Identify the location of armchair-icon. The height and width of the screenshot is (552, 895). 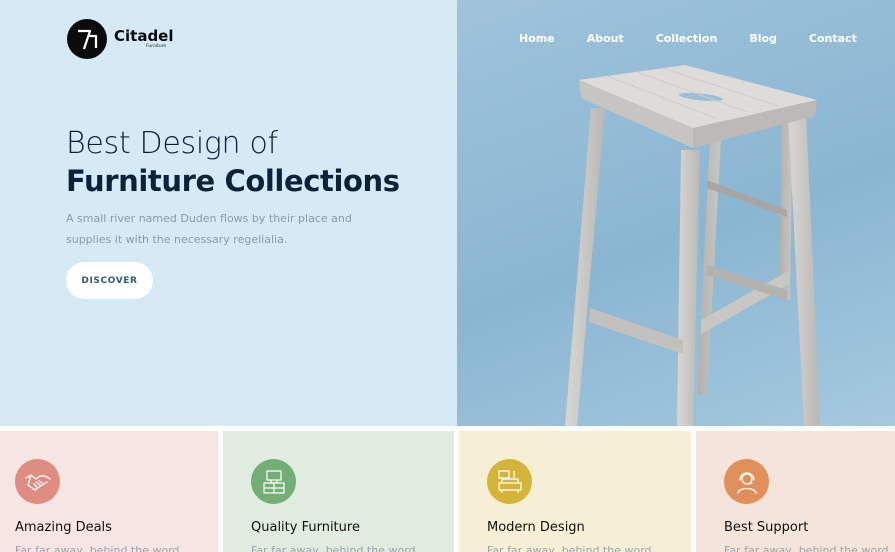
(509, 481).